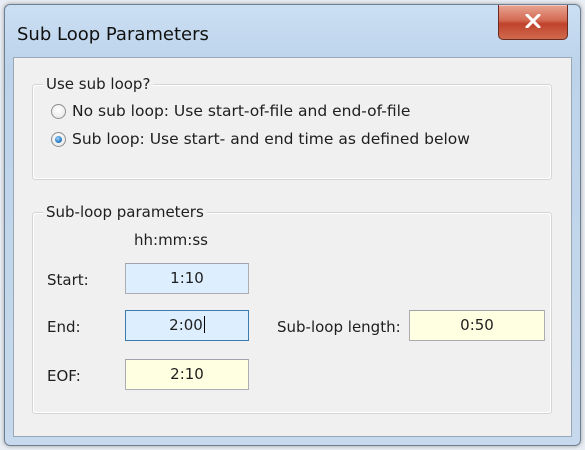 The height and width of the screenshot is (450, 585). I want to click on sub-loop-length-label: Sub-loop length:, so click(339, 327).